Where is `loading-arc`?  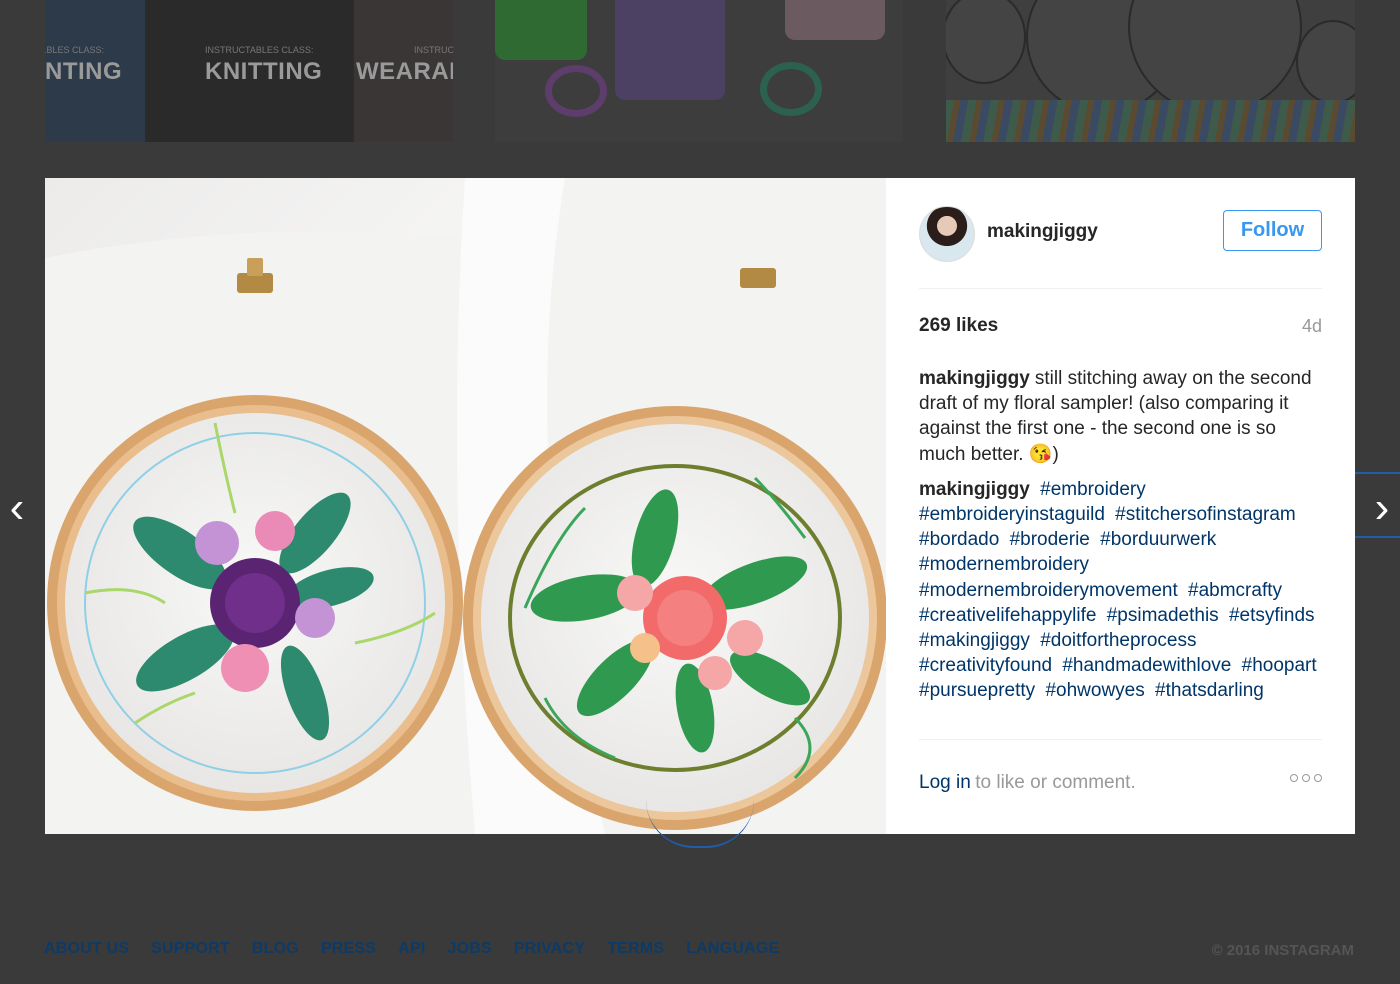
loading-arc is located at coordinates (700, 824).